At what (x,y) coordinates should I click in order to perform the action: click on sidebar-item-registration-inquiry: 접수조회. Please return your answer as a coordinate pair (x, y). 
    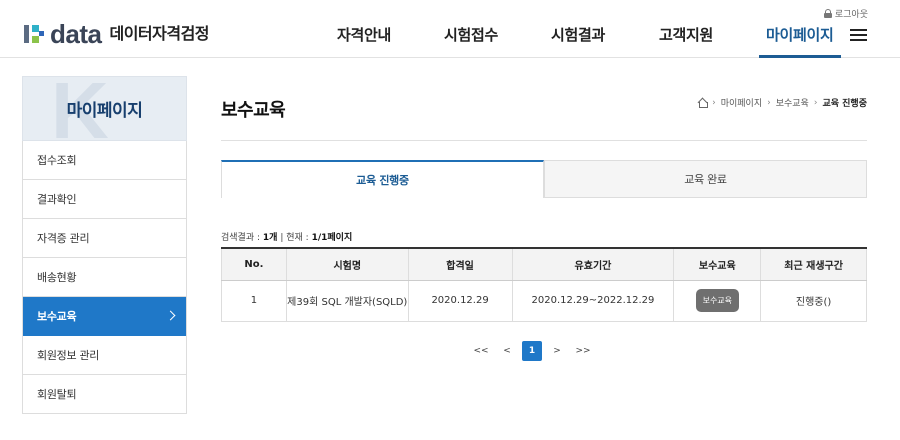
    Looking at the image, I should click on (104, 160).